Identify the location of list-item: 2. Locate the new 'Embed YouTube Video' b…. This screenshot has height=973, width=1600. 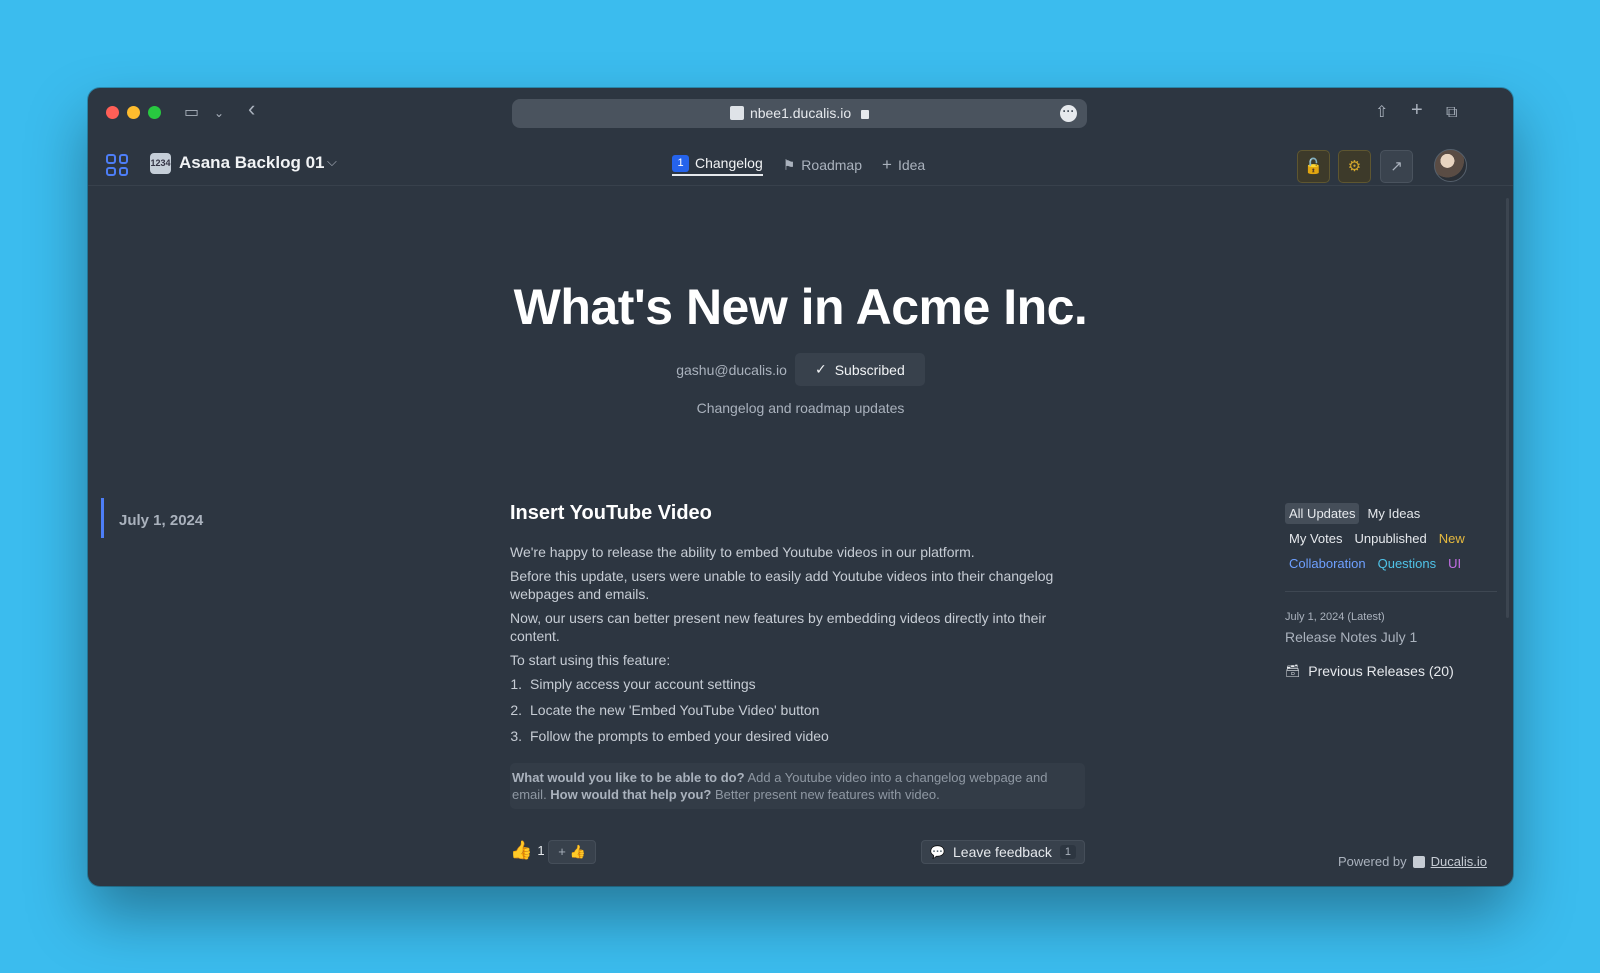
(665, 710).